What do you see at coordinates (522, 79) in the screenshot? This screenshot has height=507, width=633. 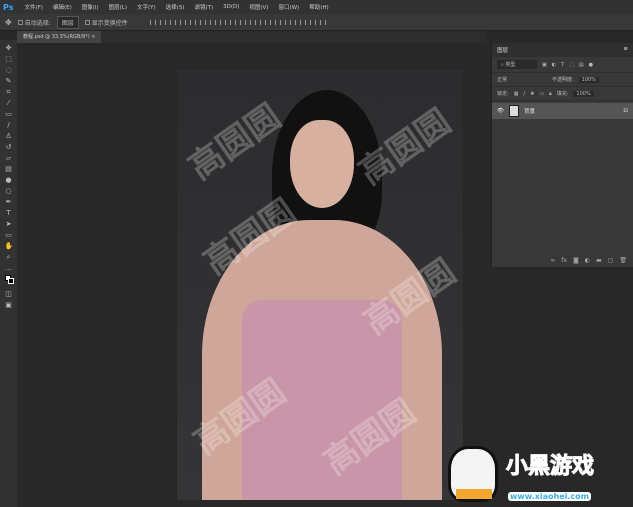 I see `blend-mode-dropdown: 正常` at bounding box center [522, 79].